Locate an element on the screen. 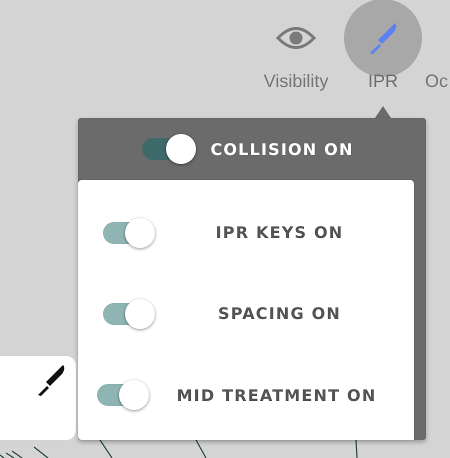  toolbar-label: IPR is located at coordinates (383, 81).